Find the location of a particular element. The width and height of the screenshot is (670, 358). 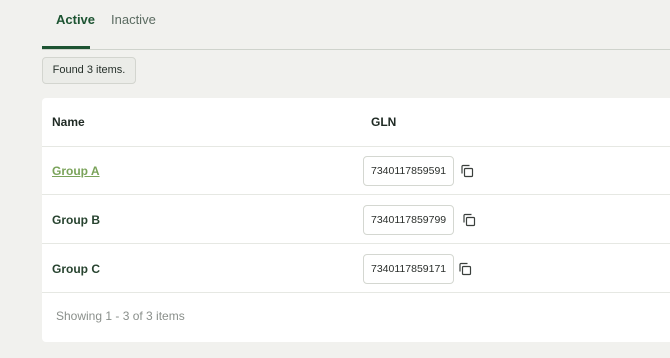

gln-field: 7340117859591 is located at coordinates (409, 171).